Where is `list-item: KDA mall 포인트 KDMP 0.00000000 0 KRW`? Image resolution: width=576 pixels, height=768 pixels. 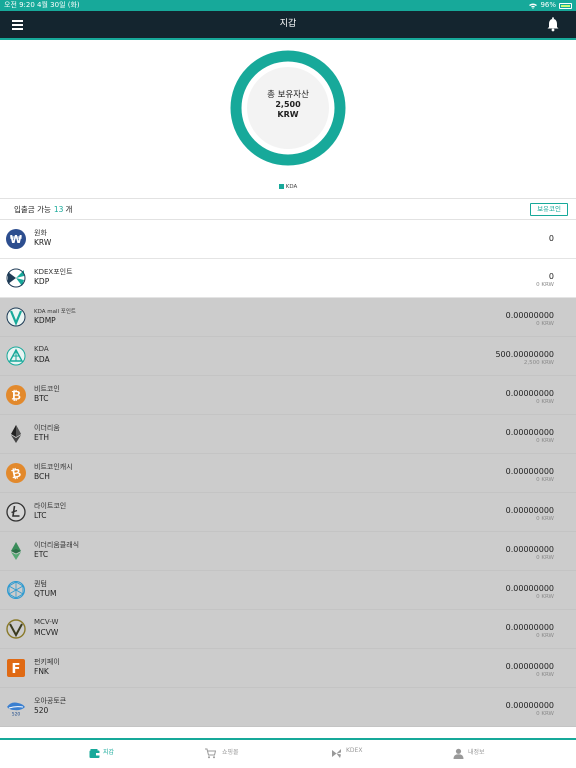
list-item: KDA mall 포인트 KDMP 0.00000000 0 KRW is located at coordinates (288, 317).